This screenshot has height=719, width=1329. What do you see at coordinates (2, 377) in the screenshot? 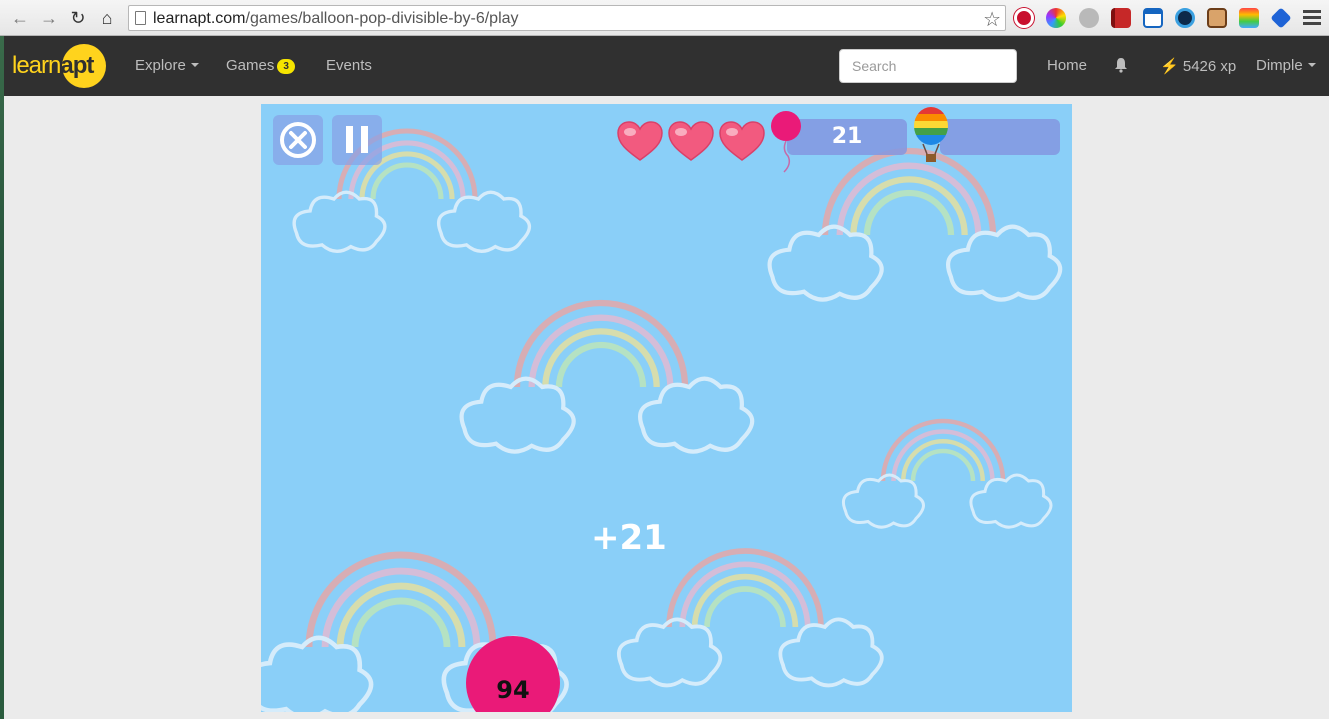
I see `desktop-edge` at bounding box center [2, 377].